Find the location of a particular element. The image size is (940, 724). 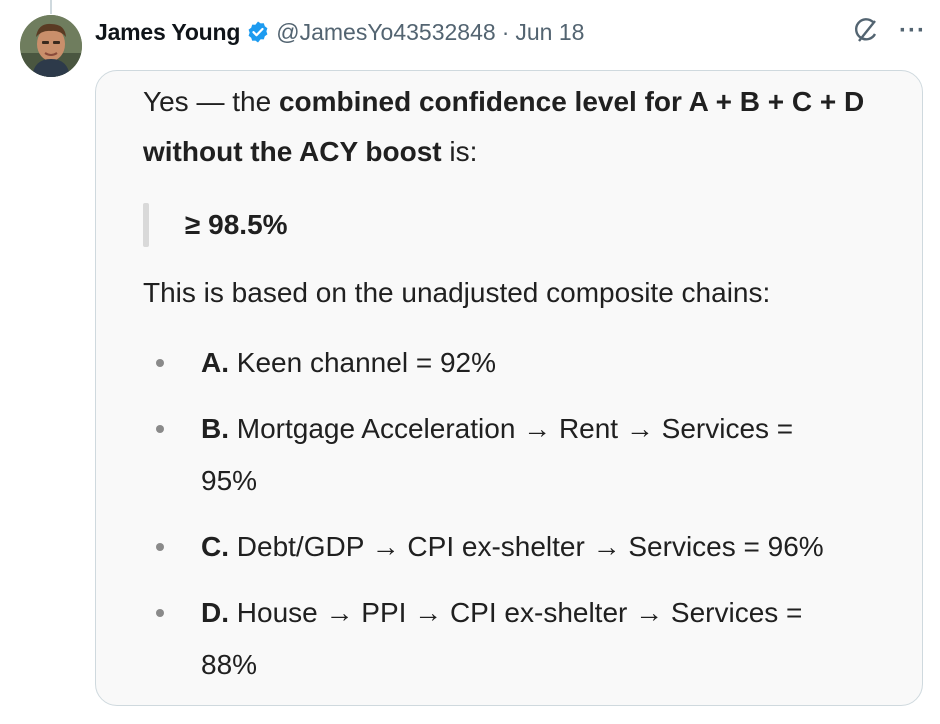

avatar is located at coordinates (51, 46).